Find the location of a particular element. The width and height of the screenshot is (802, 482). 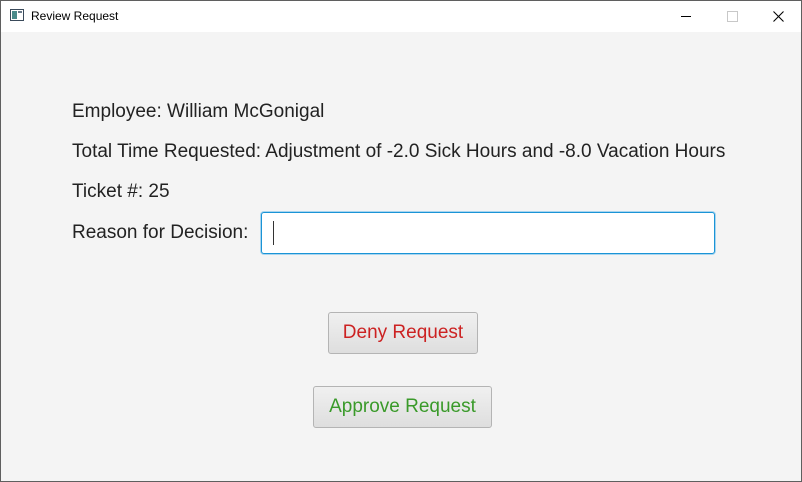

deny-request-button: Deny Request is located at coordinates (403, 333).